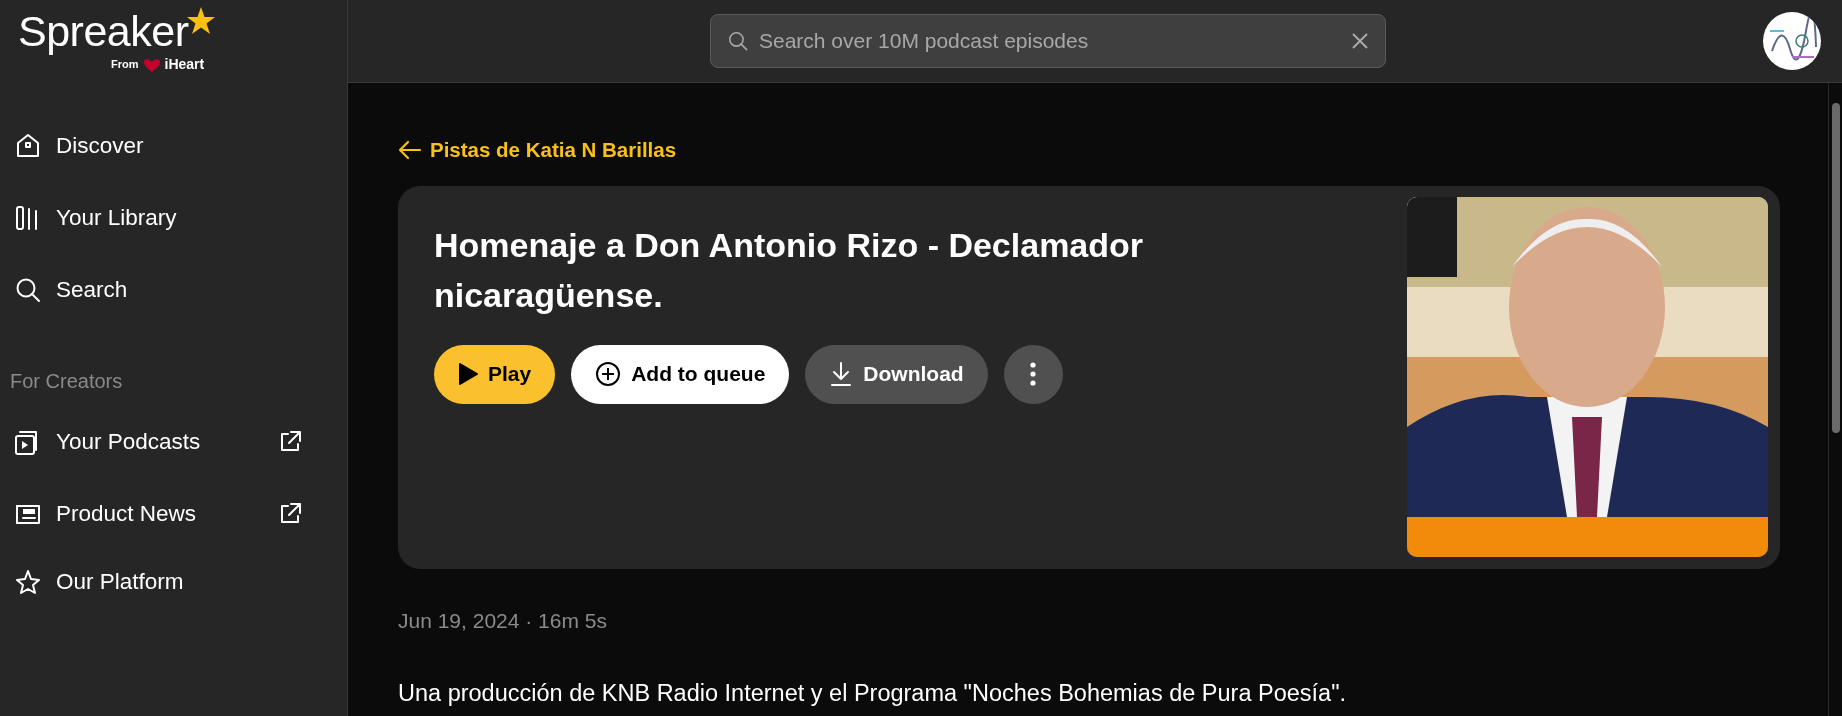 The image size is (1842, 716). What do you see at coordinates (1033, 374) in the screenshot?
I see `more-icon` at bounding box center [1033, 374].